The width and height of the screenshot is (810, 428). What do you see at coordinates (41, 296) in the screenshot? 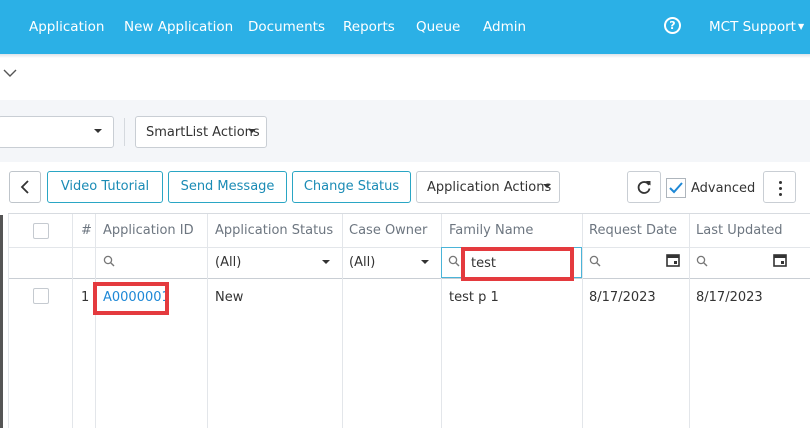
I see `row-checkbox` at bounding box center [41, 296].